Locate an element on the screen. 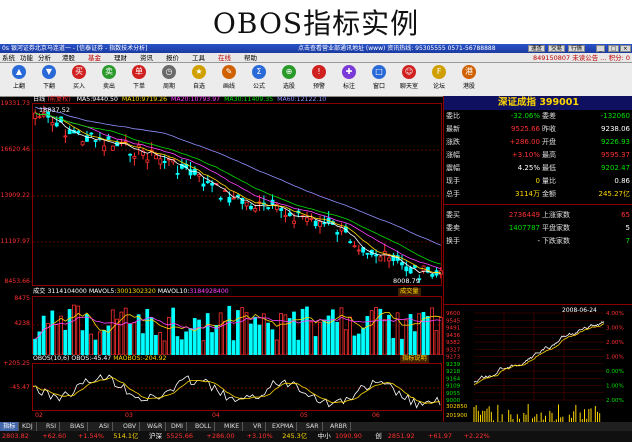 The height and width of the screenshot is (442, 632). formula-icon: Σ is located at coordinates (259, 72).